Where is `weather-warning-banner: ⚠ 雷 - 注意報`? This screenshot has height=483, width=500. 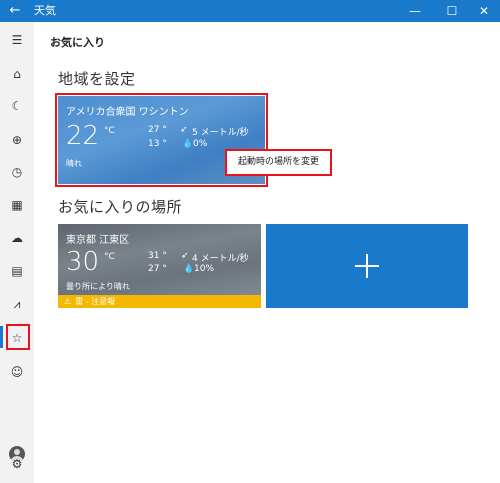 weather-warning-banner: ⚠ 雷 - 注意報 is located at coordinates (159, 301).